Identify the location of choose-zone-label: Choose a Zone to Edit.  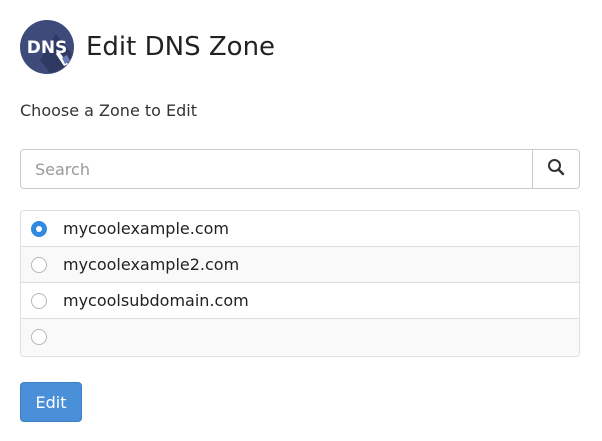
(108, 110).